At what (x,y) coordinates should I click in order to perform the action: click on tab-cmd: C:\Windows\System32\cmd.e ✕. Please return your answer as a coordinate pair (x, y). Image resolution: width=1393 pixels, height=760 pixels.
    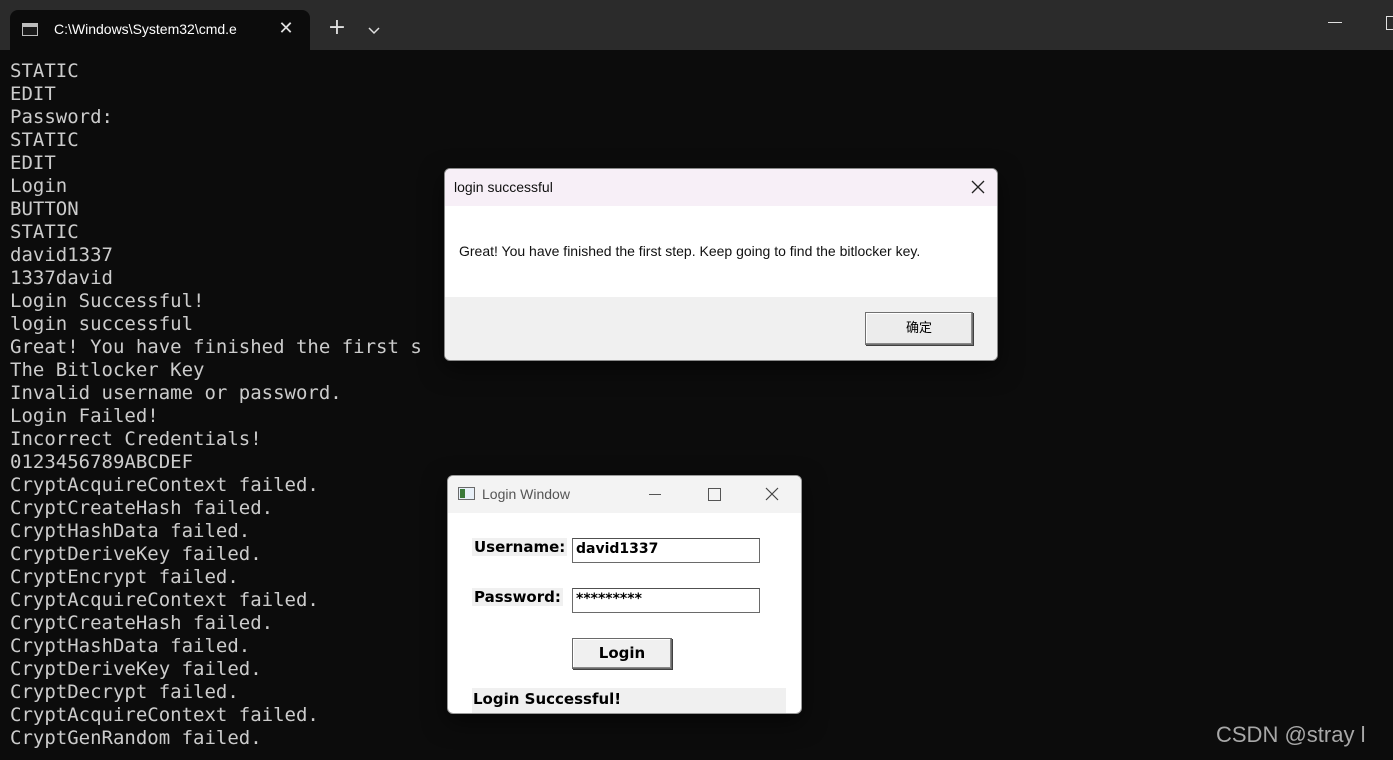
    Looking at the image, I should click on (160, 30).